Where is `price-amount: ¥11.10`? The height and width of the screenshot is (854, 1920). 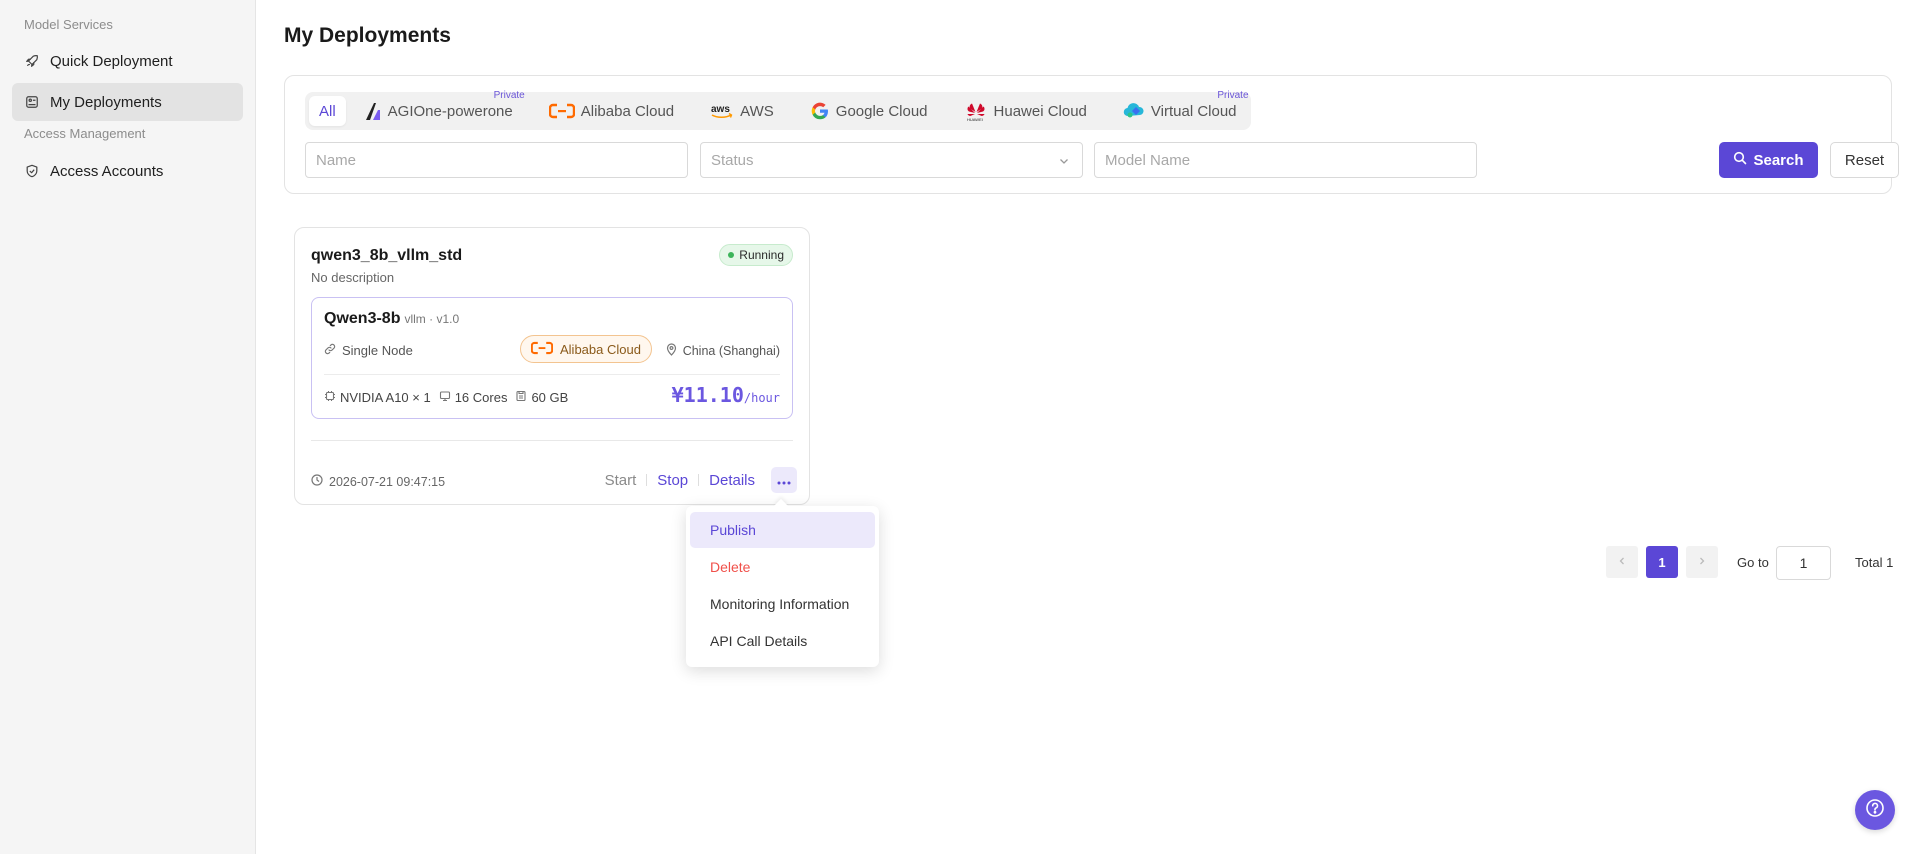
price-amount: ¥11.10 is located at coordinates (707, 395).